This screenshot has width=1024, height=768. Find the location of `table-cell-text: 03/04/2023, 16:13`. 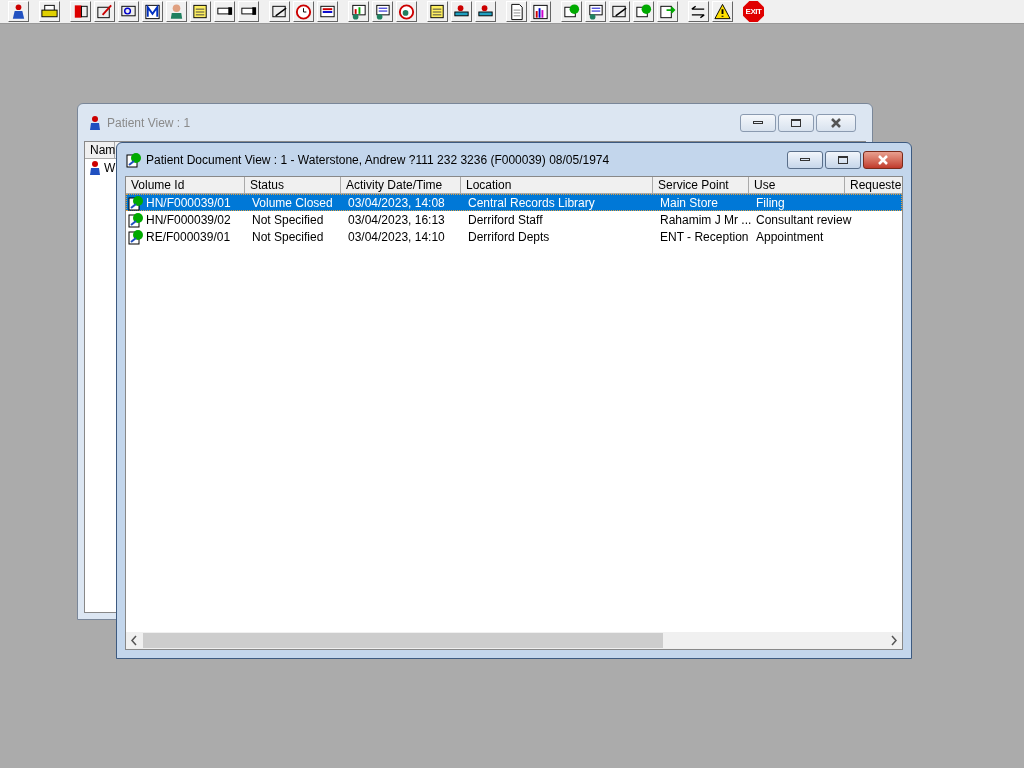

table-cell-text: 03/04/2023, 16:13 is located at coordinates (396, 220).